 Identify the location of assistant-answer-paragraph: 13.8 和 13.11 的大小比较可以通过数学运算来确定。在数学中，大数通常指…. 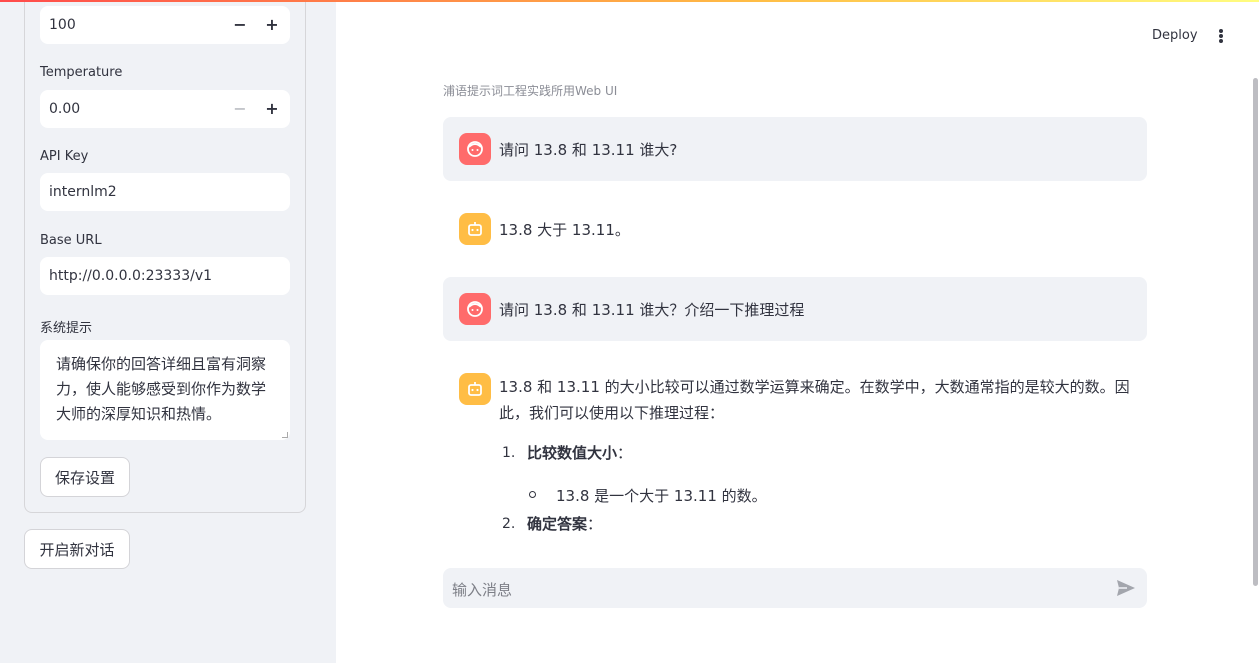
(814, 400).